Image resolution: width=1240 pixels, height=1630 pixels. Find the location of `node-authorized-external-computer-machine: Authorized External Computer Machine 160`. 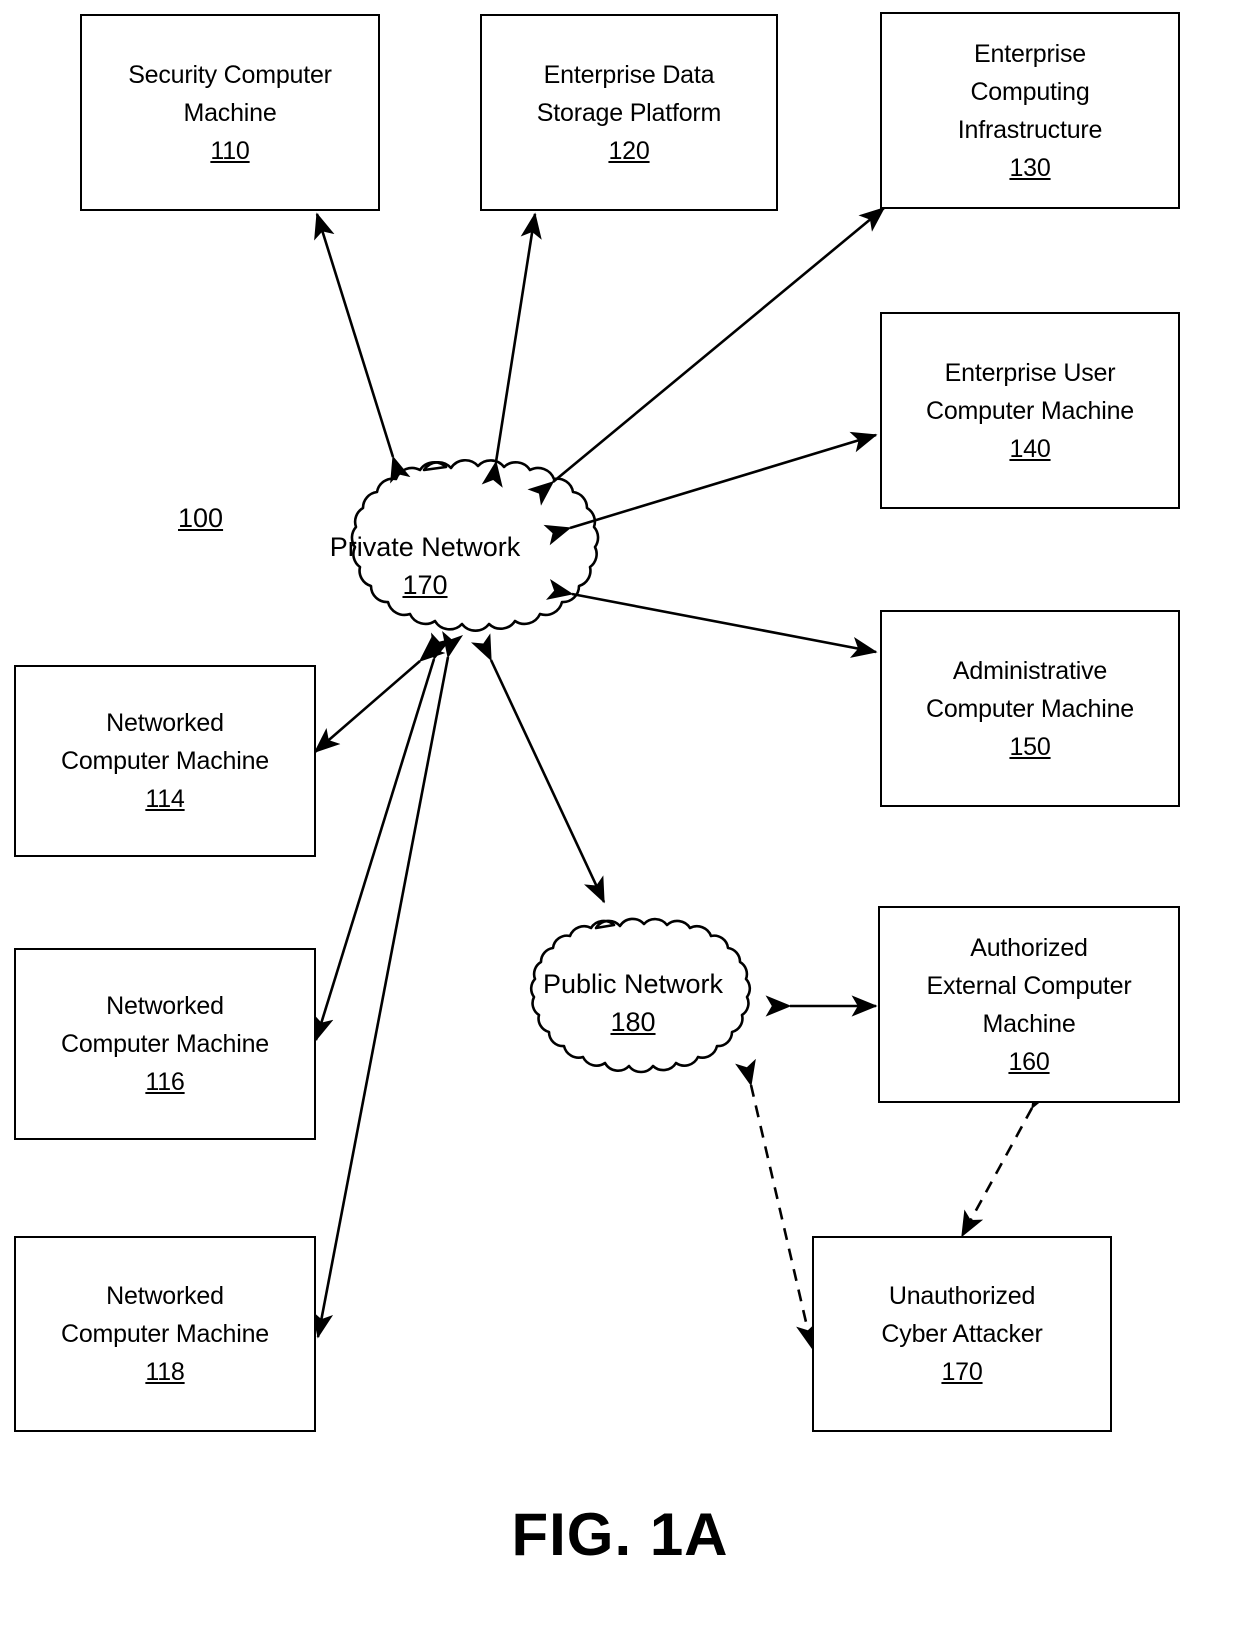

node-authorized-external-computer-machine: Authorized External Computer Machine 160 is located at coordinates (1029, 1004).